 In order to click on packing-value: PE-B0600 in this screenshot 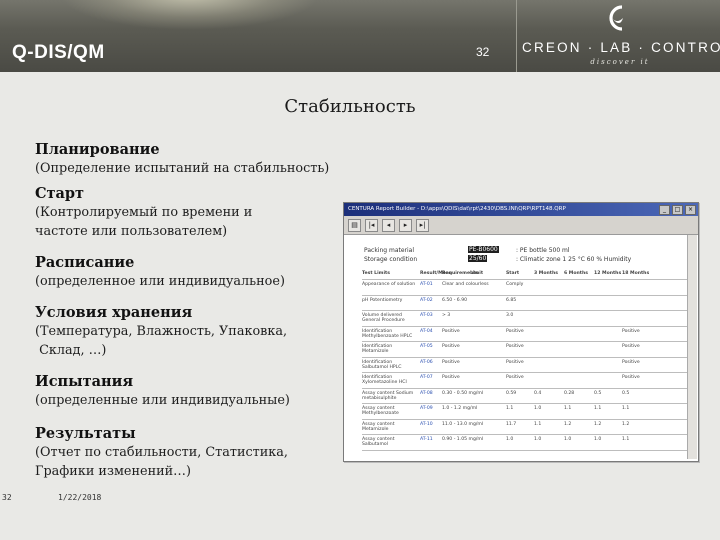, I will do `click(483, 249)`.